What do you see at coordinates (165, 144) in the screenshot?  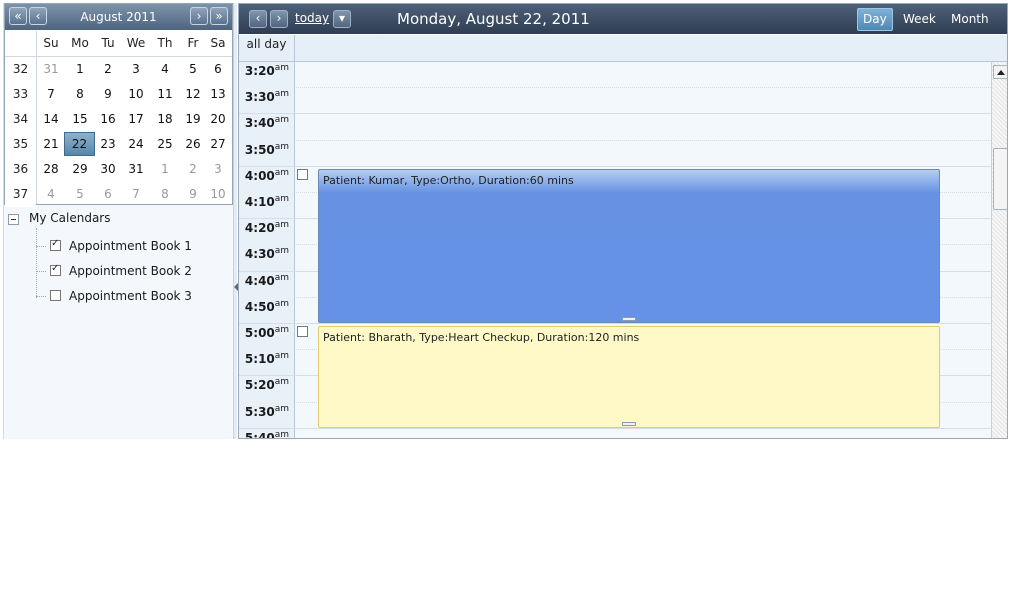 I see `day-cell: 25` at bounding box center [165, 144].